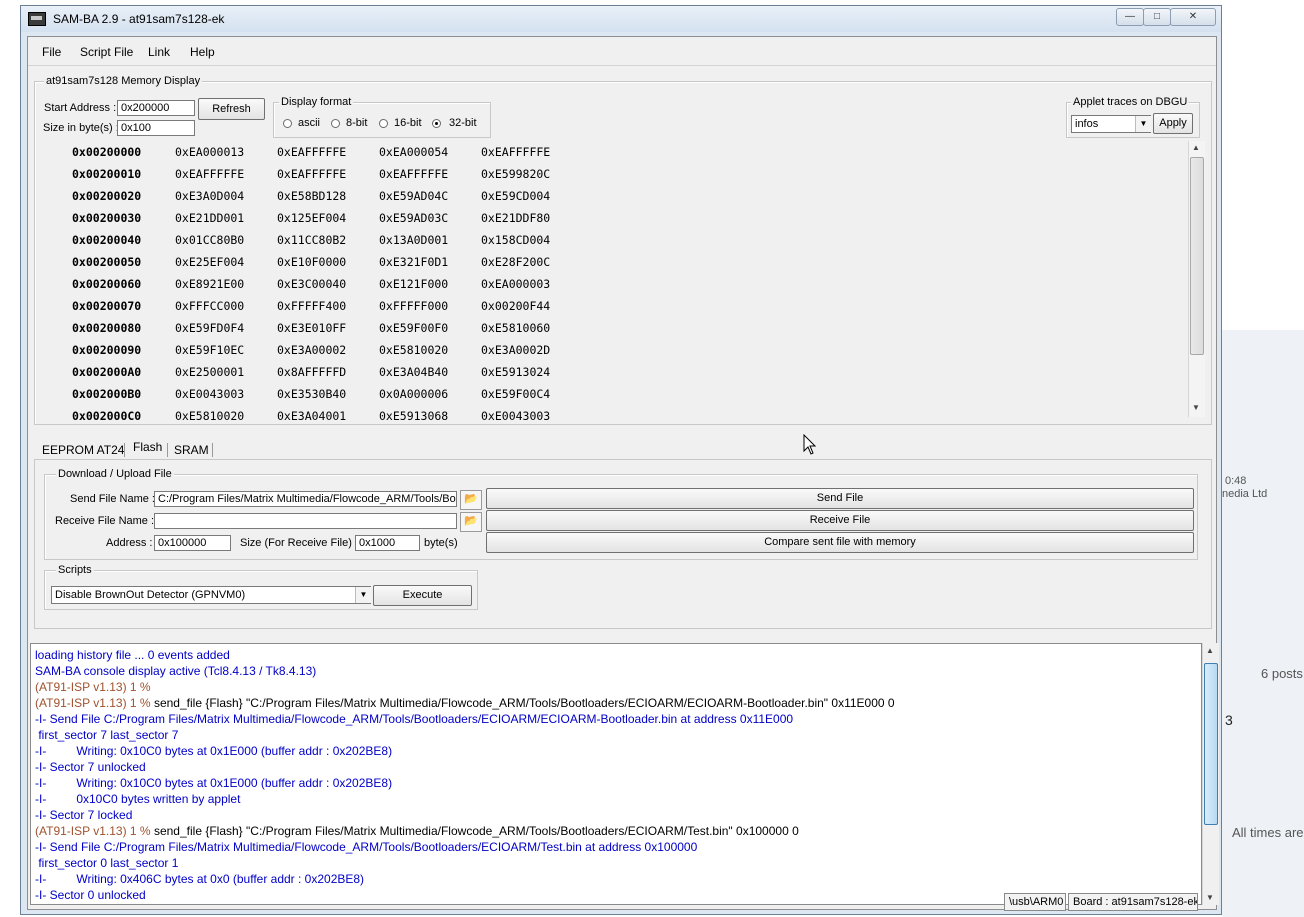  What do you see at coordinates (287, 123) in the screenshot?
I see `format-ascii-radio` at bounding box center [287, 123].